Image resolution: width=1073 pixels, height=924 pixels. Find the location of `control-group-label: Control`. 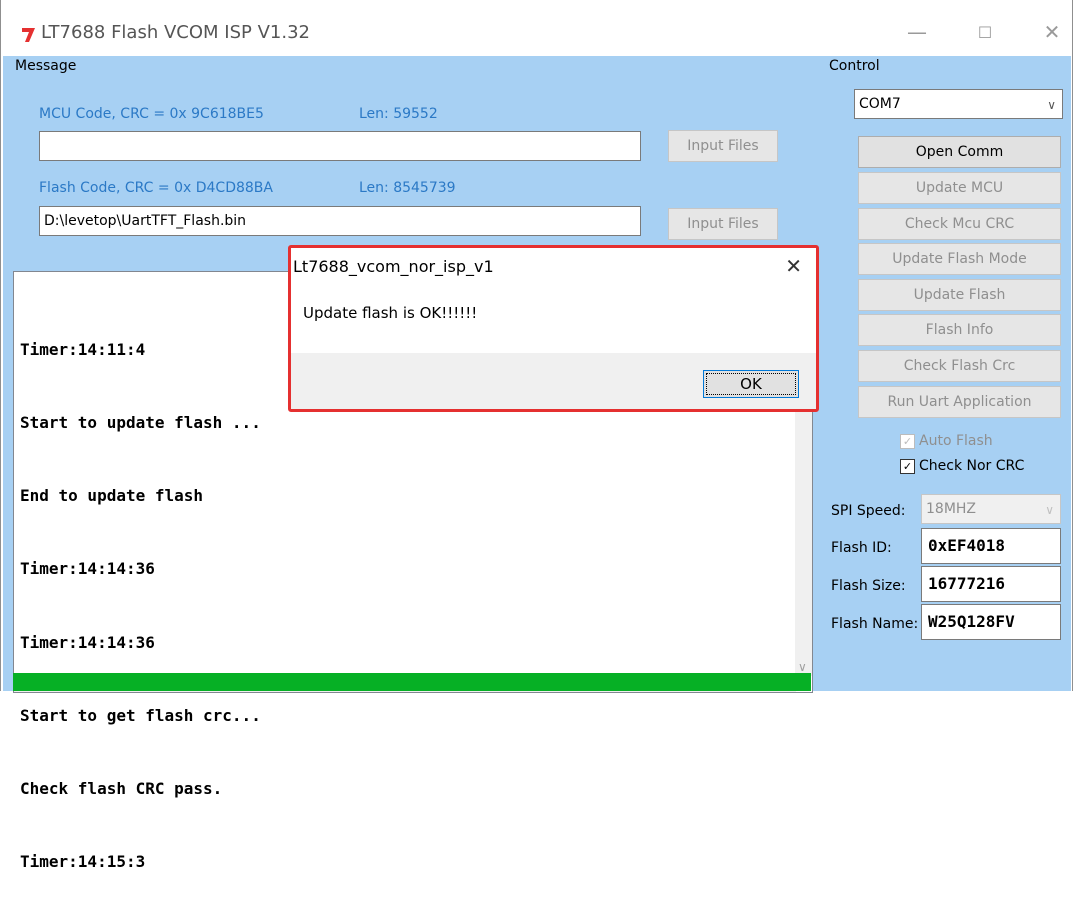

control-group-label: Control is located at coordinates (854, 66).